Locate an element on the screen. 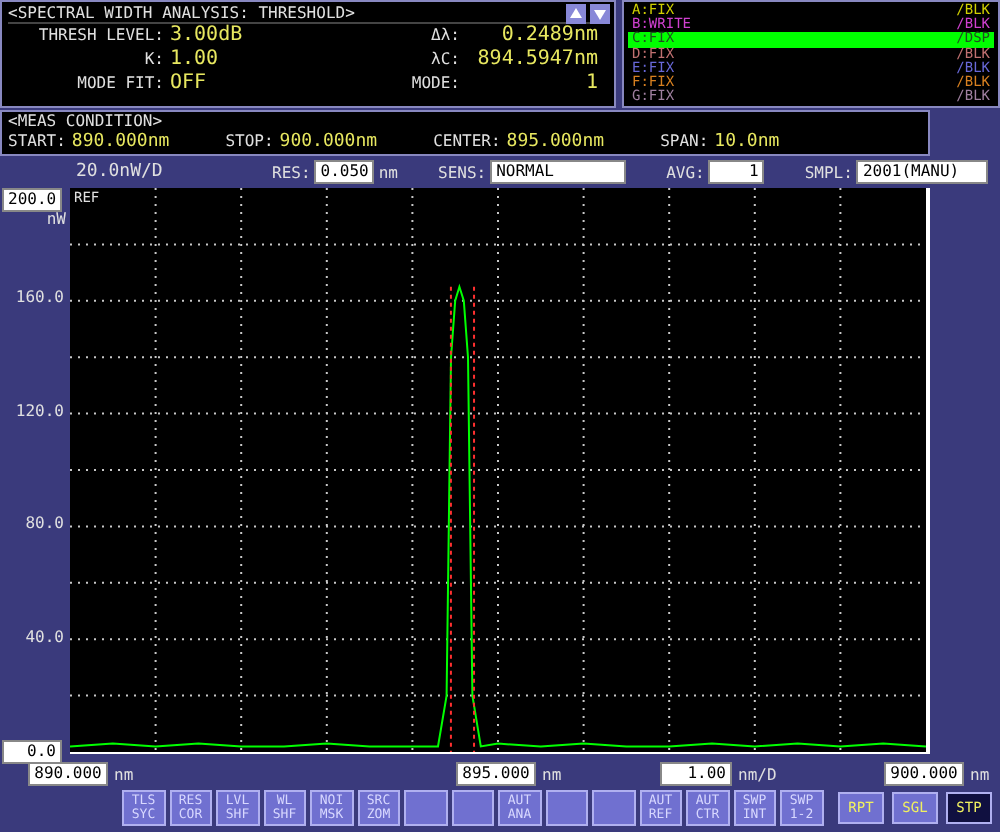 This screenshot has height=832, width=1000. result-label: Δλ: is located at coordinates (444, 36).